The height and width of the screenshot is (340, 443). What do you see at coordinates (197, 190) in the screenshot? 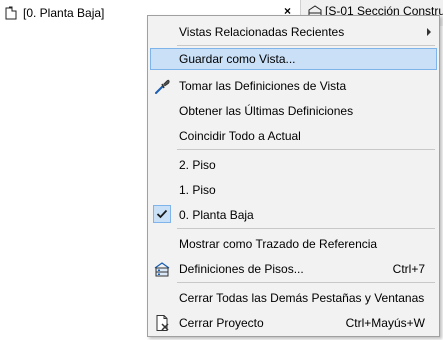
I see `menu-item-label: 1. Piso` at bounding box center [197, 190].